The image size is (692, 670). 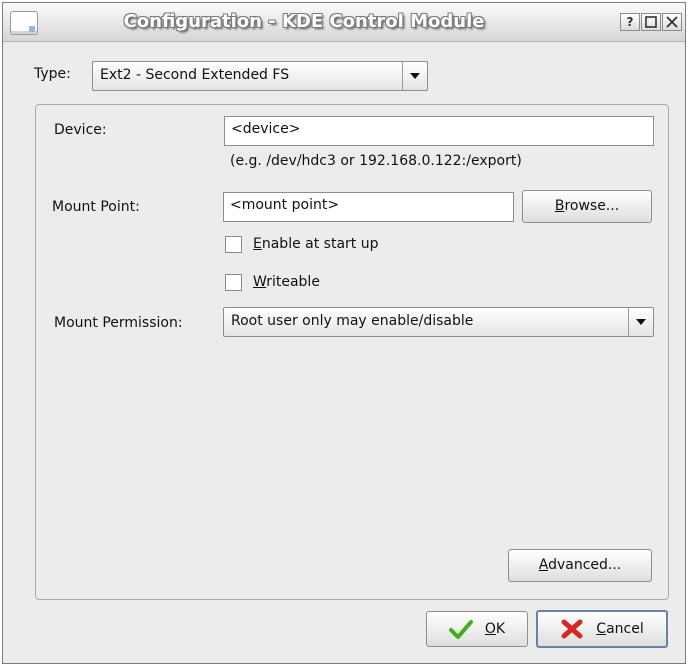 I want to click on writeable-checkbox, so click(x=233, y=282).